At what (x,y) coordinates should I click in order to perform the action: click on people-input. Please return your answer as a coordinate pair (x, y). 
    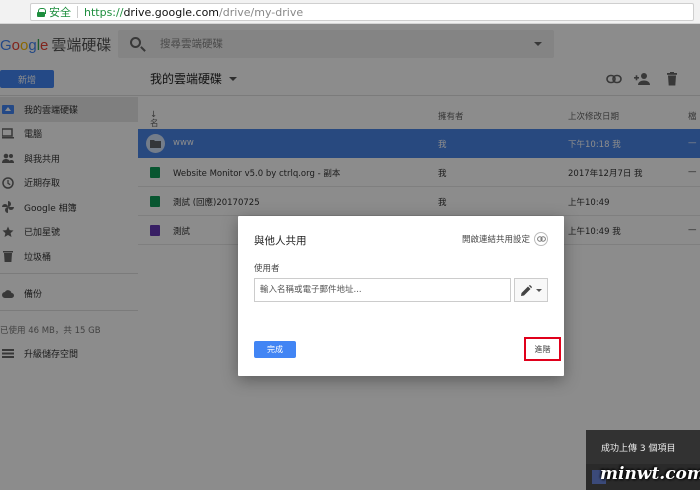
    Looking at the image, I should click on (382, 290).